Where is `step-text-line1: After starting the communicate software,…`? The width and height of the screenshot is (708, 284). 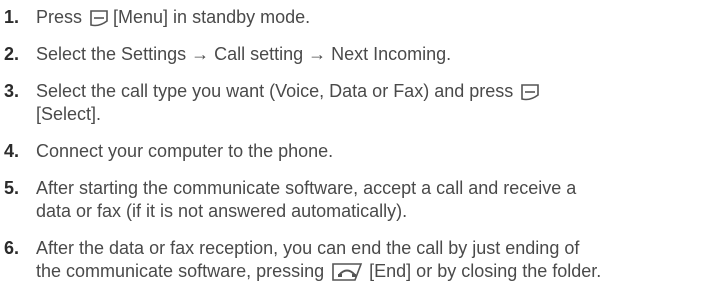
step-text-line1: After starting the communicate software,… is located at coordinates (306, 188).